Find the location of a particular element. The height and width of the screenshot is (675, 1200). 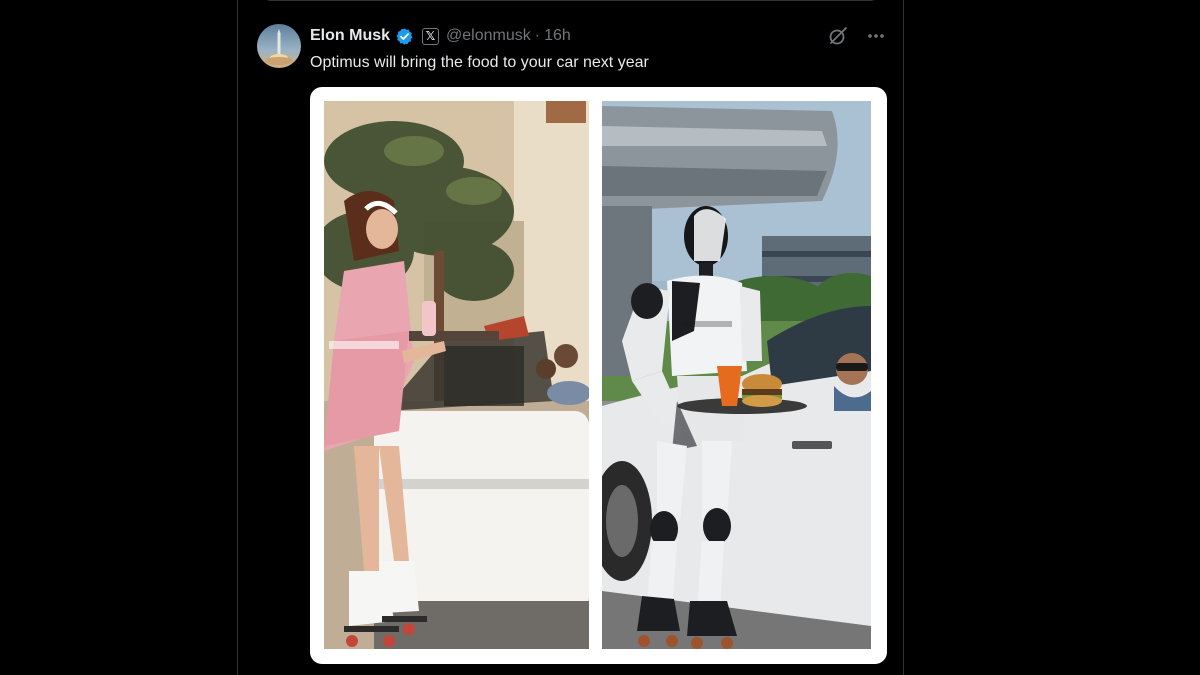

grok-icon is located at coordinates (838, 36).